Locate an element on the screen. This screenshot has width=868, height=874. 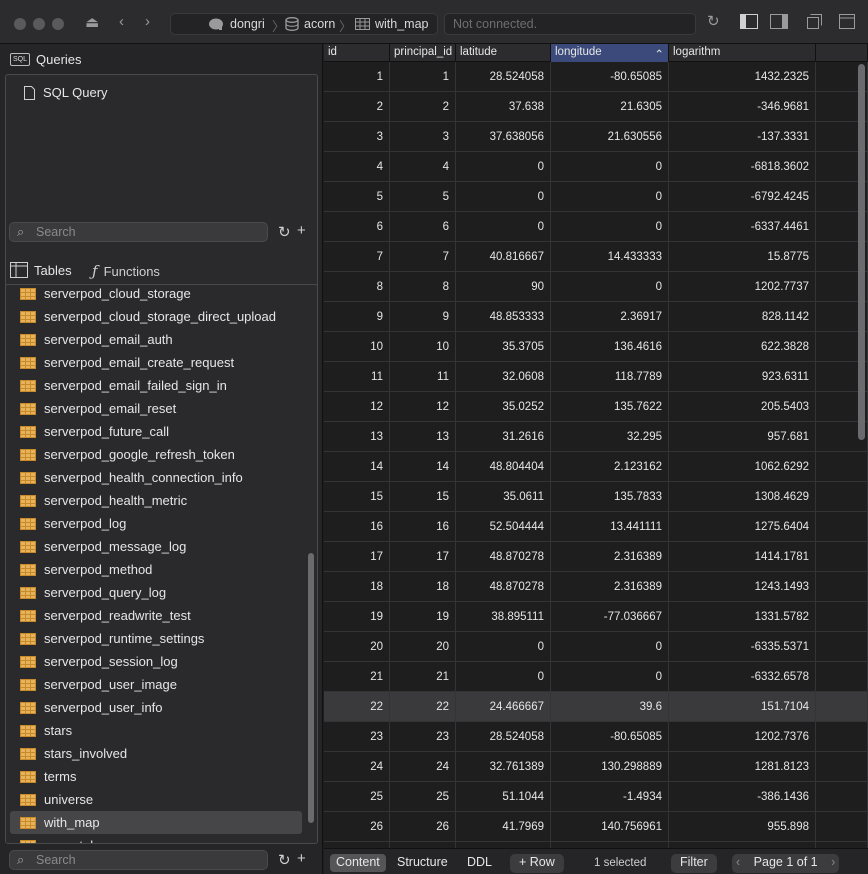
sidebar-table-item: serverpod_email_create_request is located at coordinates (156, 362).